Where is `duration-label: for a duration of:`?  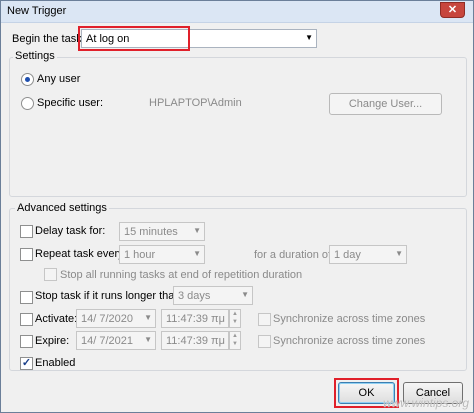 duration-label: for a duration of: is located at coordinates (294, 255).